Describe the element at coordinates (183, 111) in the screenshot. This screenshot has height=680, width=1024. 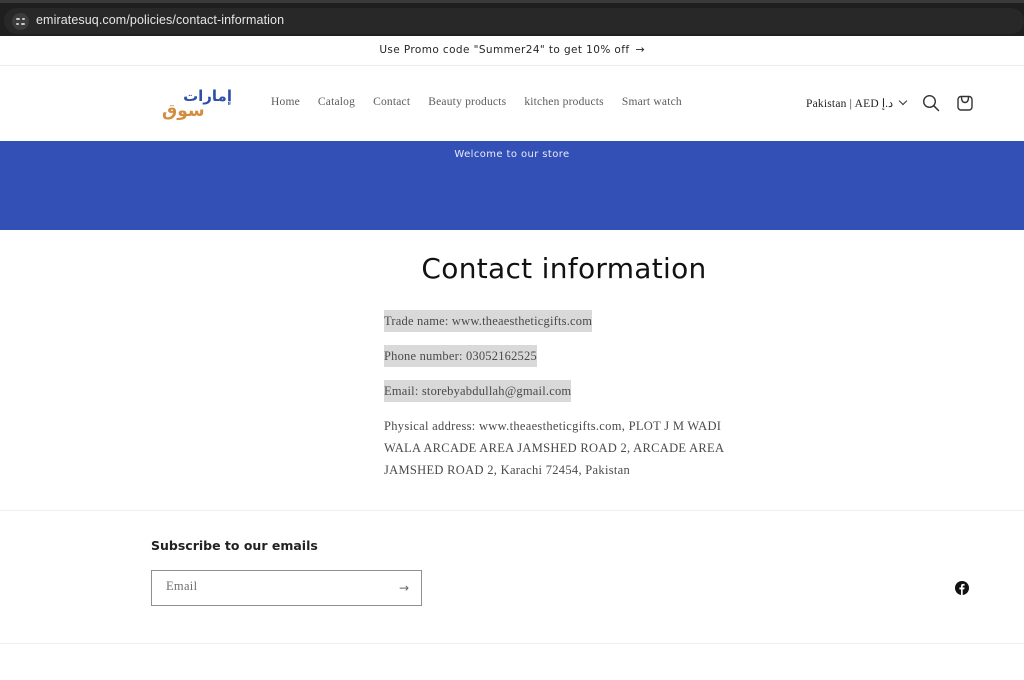
I see `logo-text-bottom: سوق` at that location.